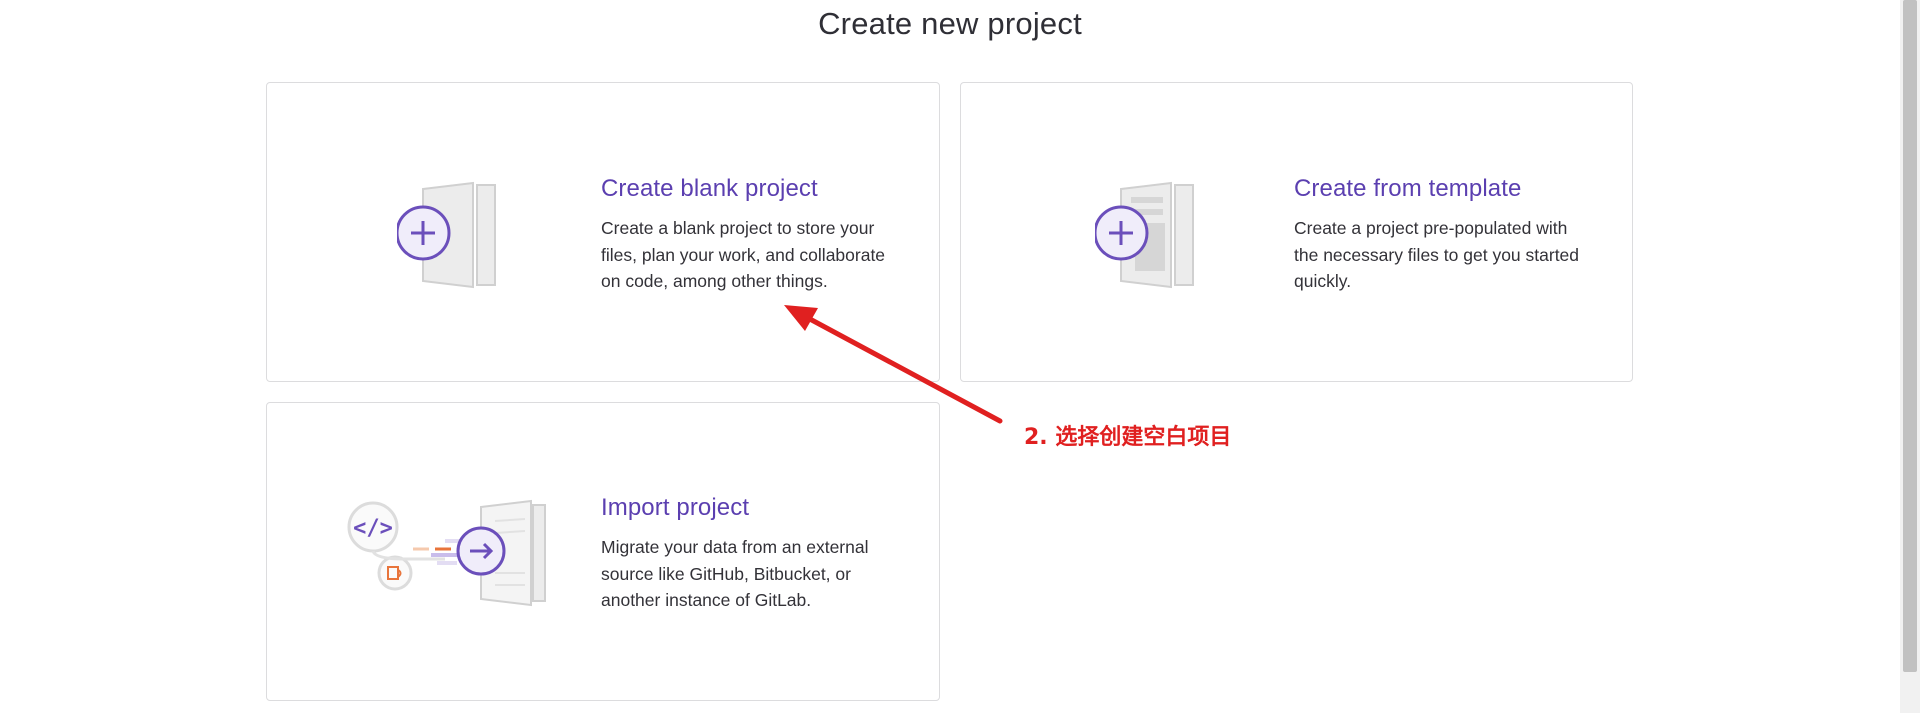 This screenshot has height=713, width=1920. I want to click on card-title: Create from template, so click(1408, 188).